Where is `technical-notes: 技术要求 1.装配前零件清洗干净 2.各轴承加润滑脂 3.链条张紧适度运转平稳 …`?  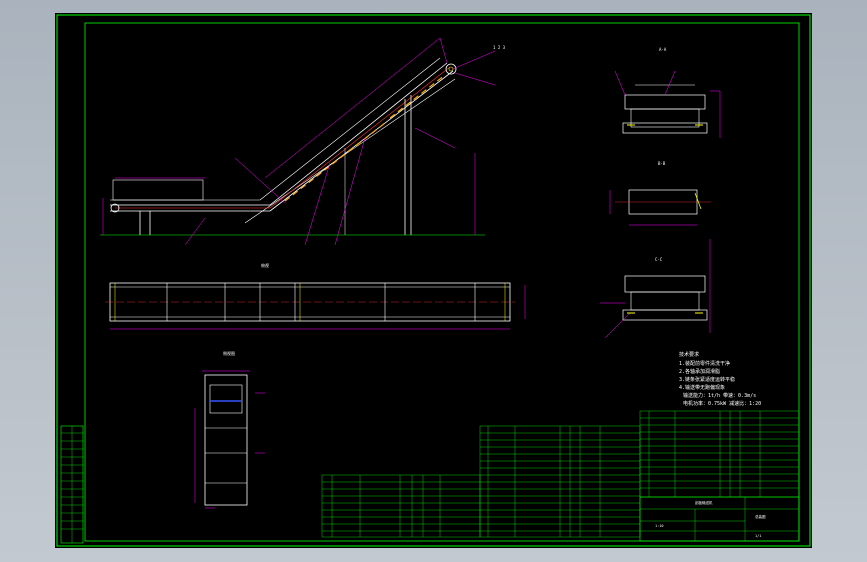 technical-notes: 技术要求 1.装配前零件清洗干净 2.各轴承加润滑脂 3.链条张紧适度运转平稳 … is located at coordinates (720, 379).